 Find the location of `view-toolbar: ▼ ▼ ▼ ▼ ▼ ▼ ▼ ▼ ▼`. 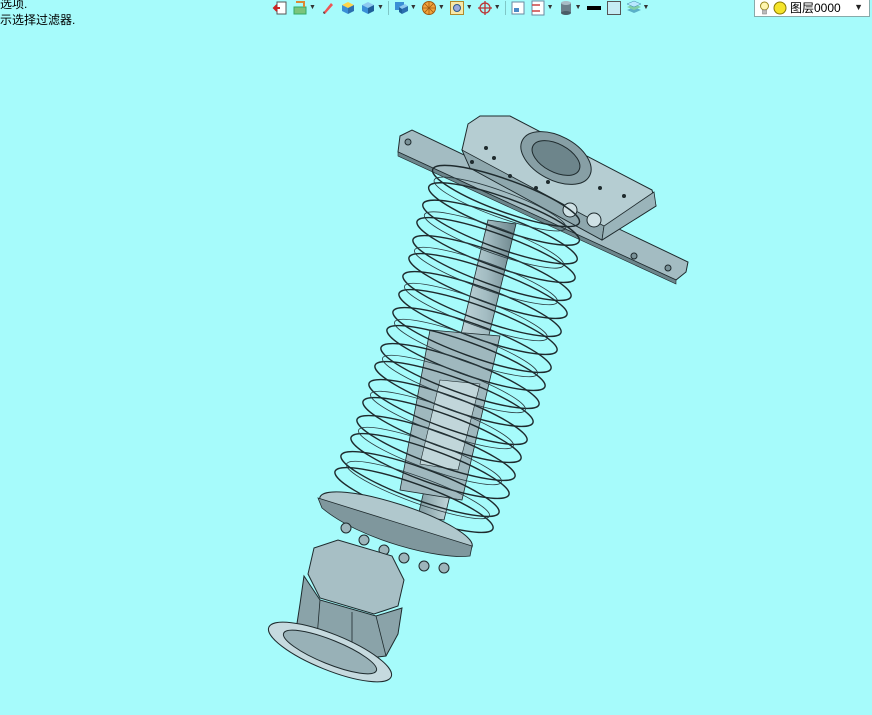

view-toolbar: ▼ ▼ ▼ ▼ ▼ ▼ ▼ ▼ ▼ is located at coordinates (462, 8).